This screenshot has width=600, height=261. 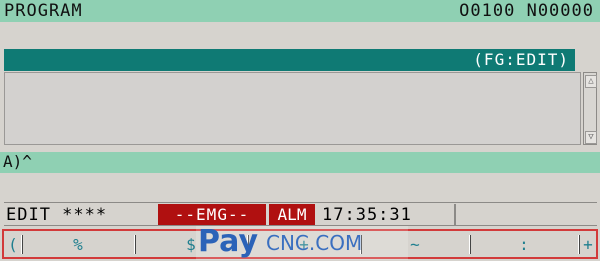 I want to click on mode-status: EDIT ****, so click(x=57, y=215).